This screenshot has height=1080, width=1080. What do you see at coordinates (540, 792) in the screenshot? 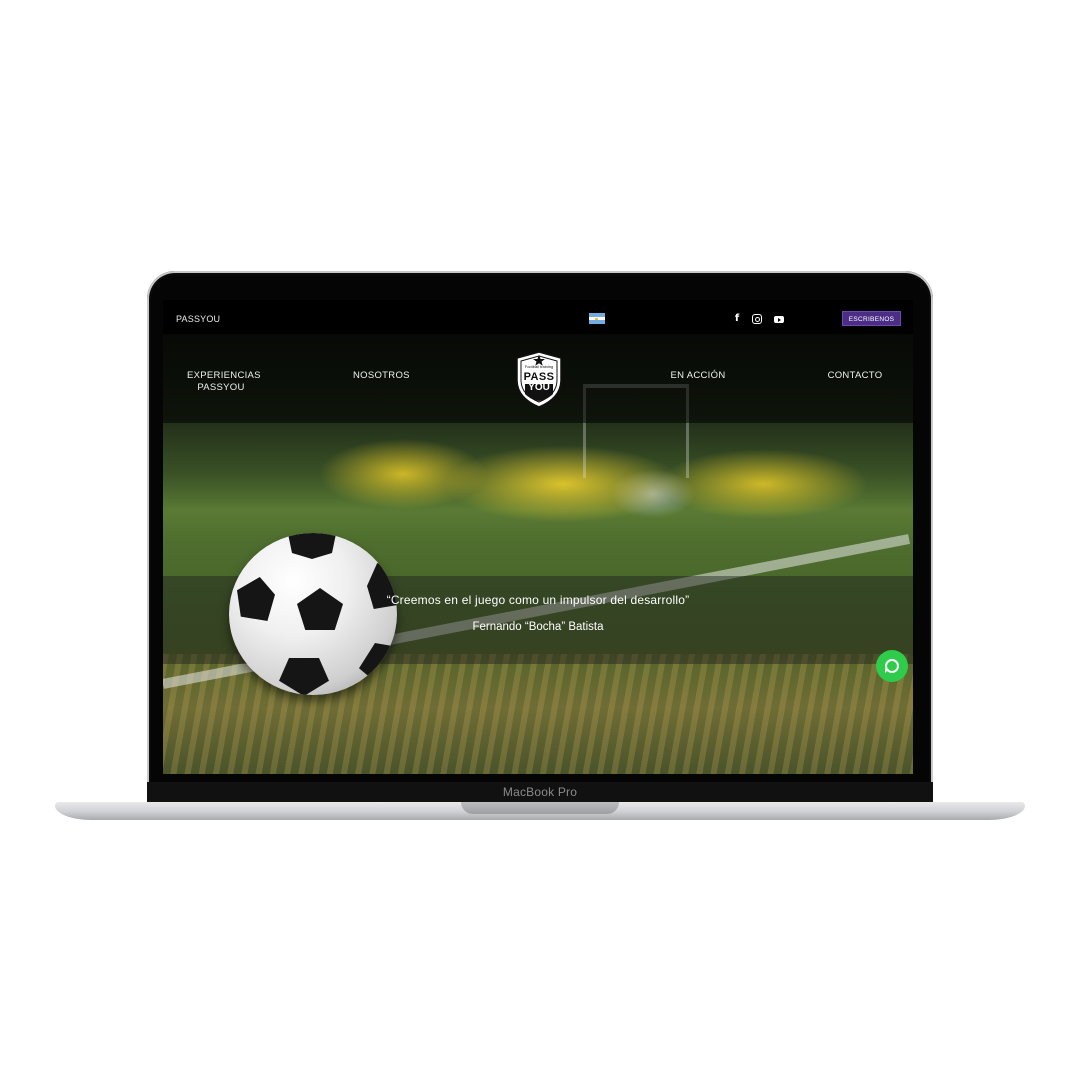
I see `device-label: MacBook Pro` at bounding box center [540, 792].